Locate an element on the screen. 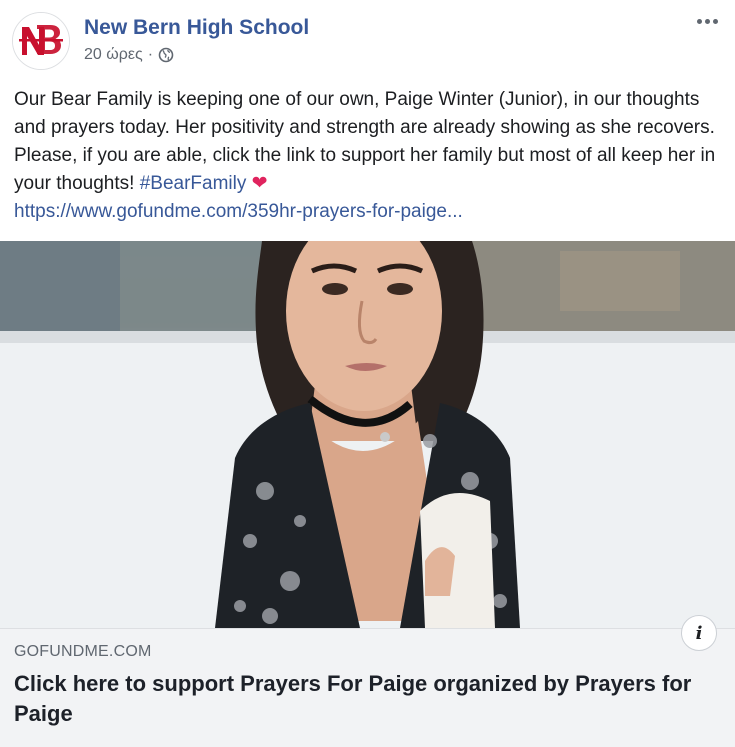  heart-emoji-icon: ❤ is located at coordinates (259, 183).